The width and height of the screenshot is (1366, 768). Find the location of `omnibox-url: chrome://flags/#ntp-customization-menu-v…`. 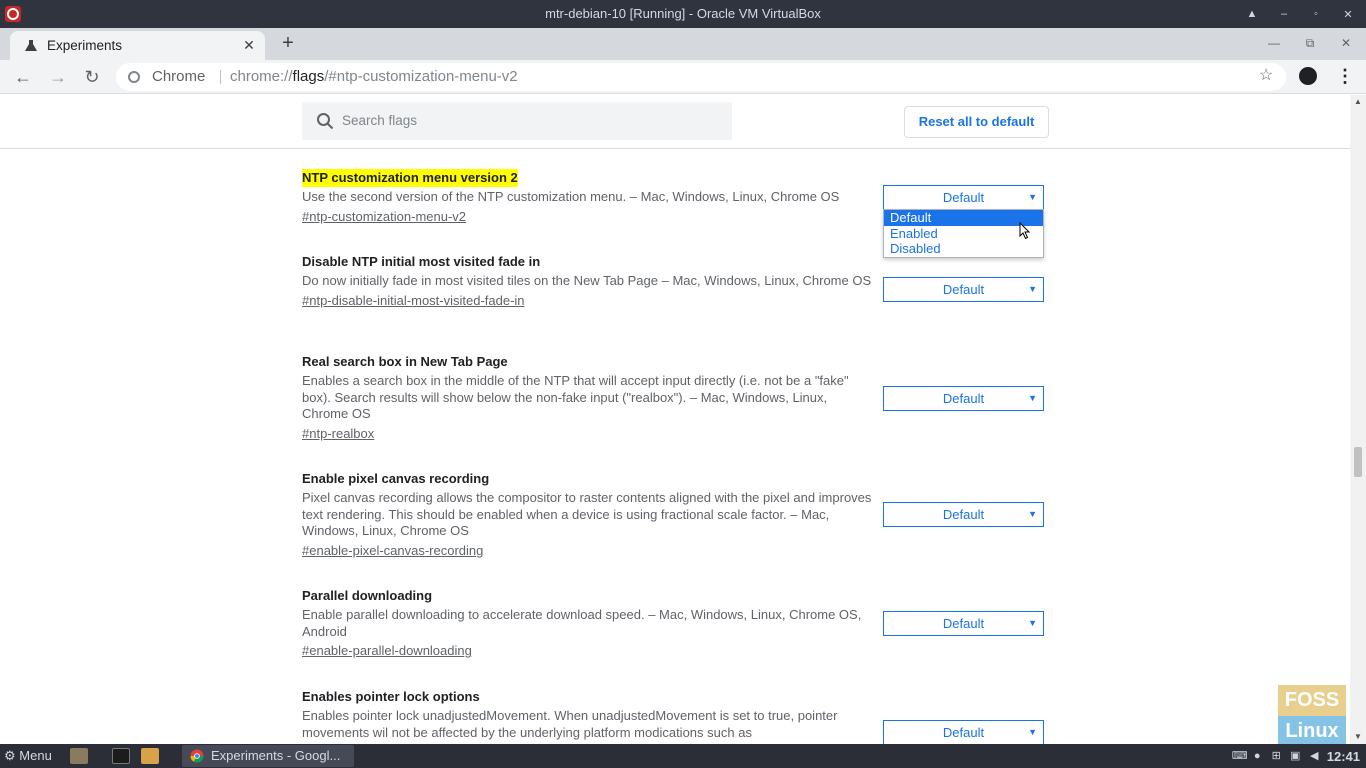

omnibox-url: chrome://flags/#ntp-customization-menu-v… is located at coordinates (374, 77).